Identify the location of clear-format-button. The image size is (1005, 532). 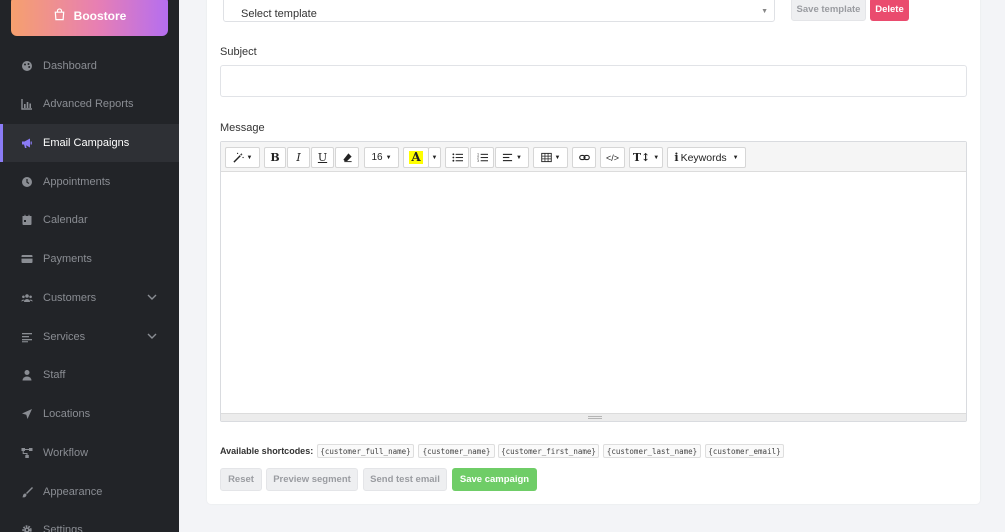
(347, 157).